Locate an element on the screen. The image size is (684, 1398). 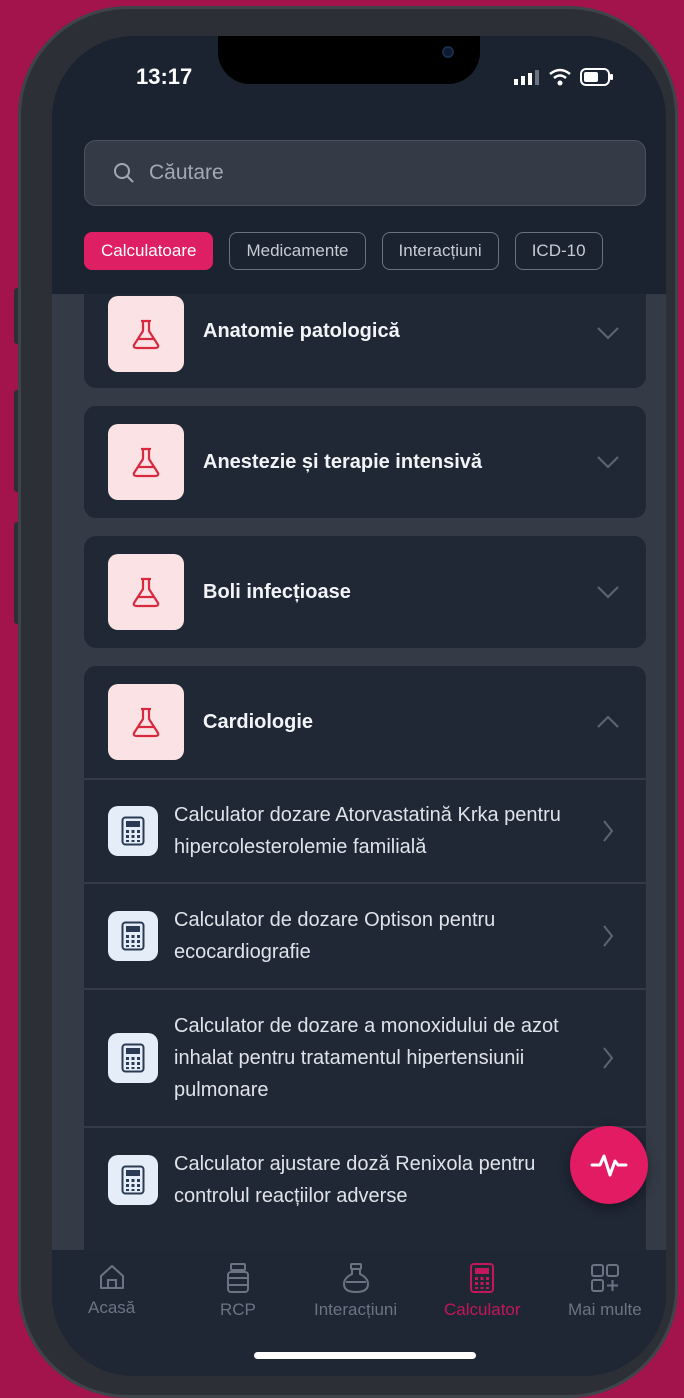
camera is located at coordinates (448, 52).